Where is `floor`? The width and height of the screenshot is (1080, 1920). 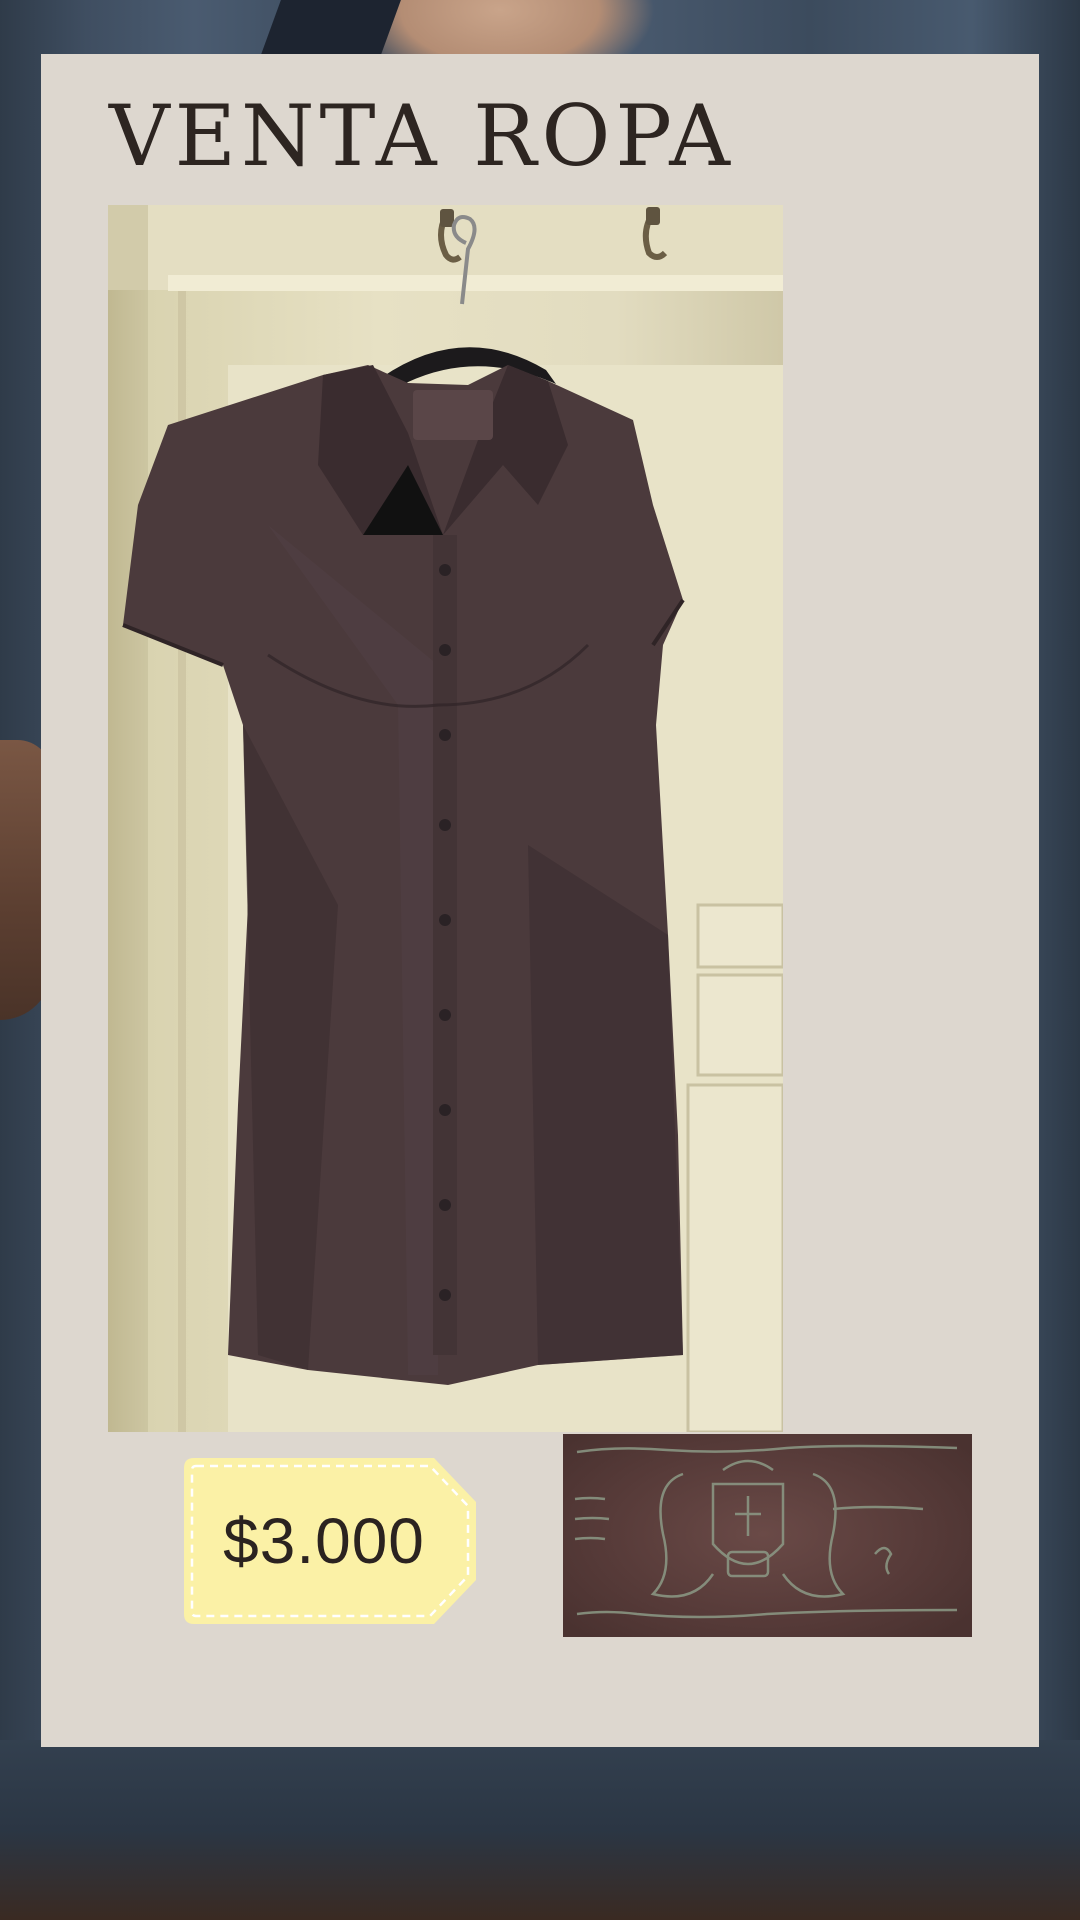 floor is located at coordinates (540, 1830).